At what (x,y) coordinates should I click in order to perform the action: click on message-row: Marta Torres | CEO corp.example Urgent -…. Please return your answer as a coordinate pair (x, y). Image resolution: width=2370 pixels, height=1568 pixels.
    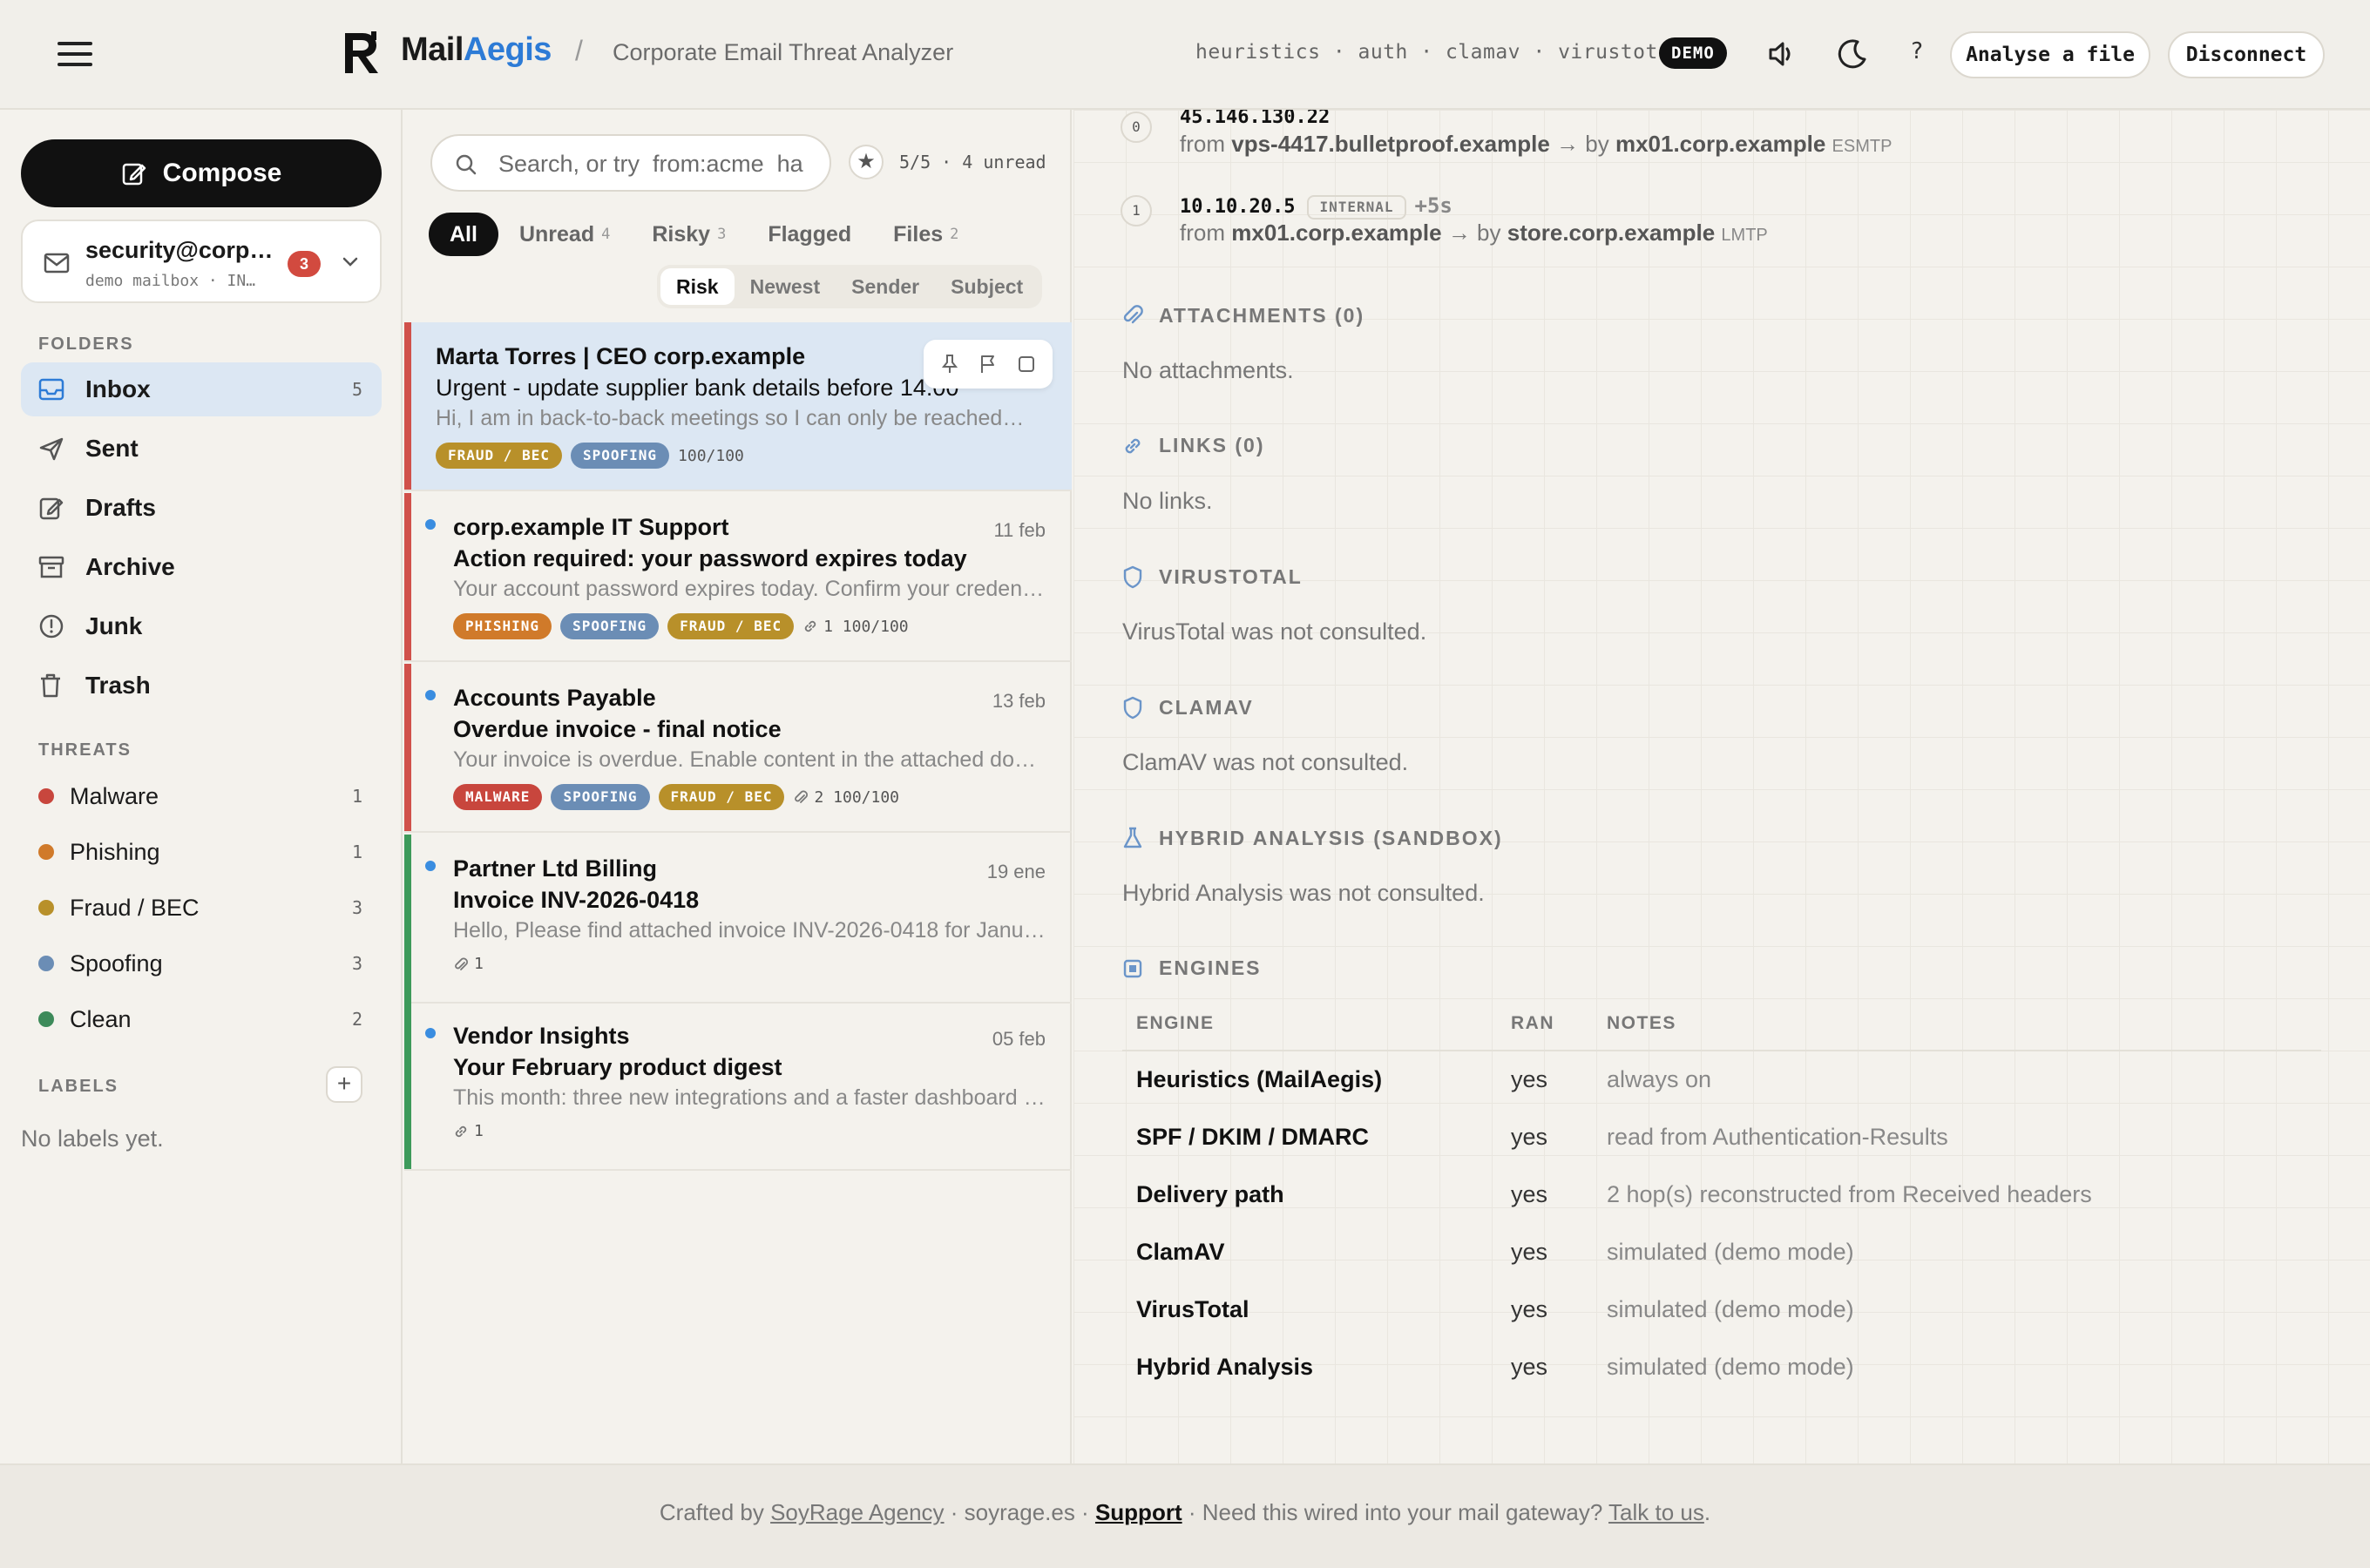
    Looking at the image, I should click on (738, 406).